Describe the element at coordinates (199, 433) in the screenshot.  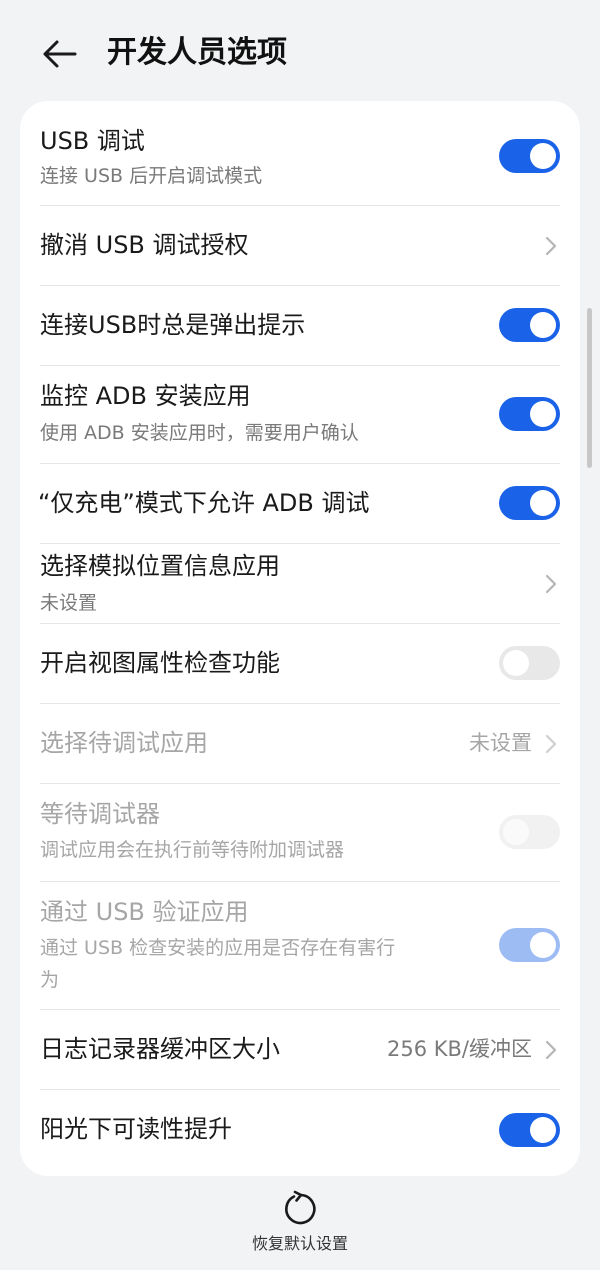
I see `row-subtitle: 使用 ADB 安装应用时，需要用户确认` at that location.